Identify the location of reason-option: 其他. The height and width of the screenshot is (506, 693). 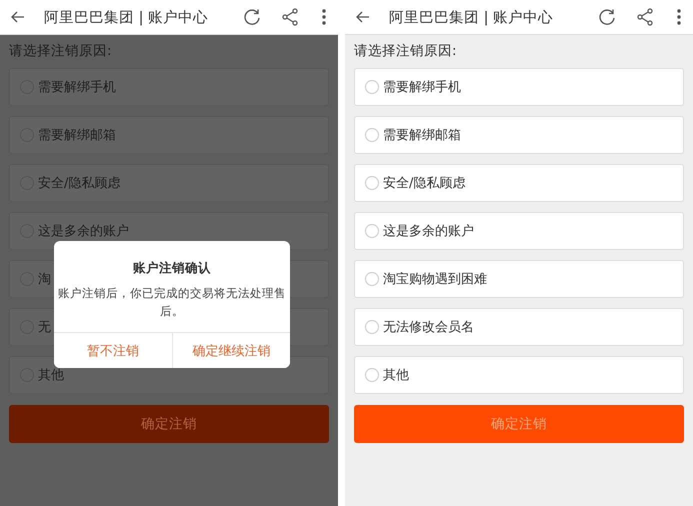
(519, 375).